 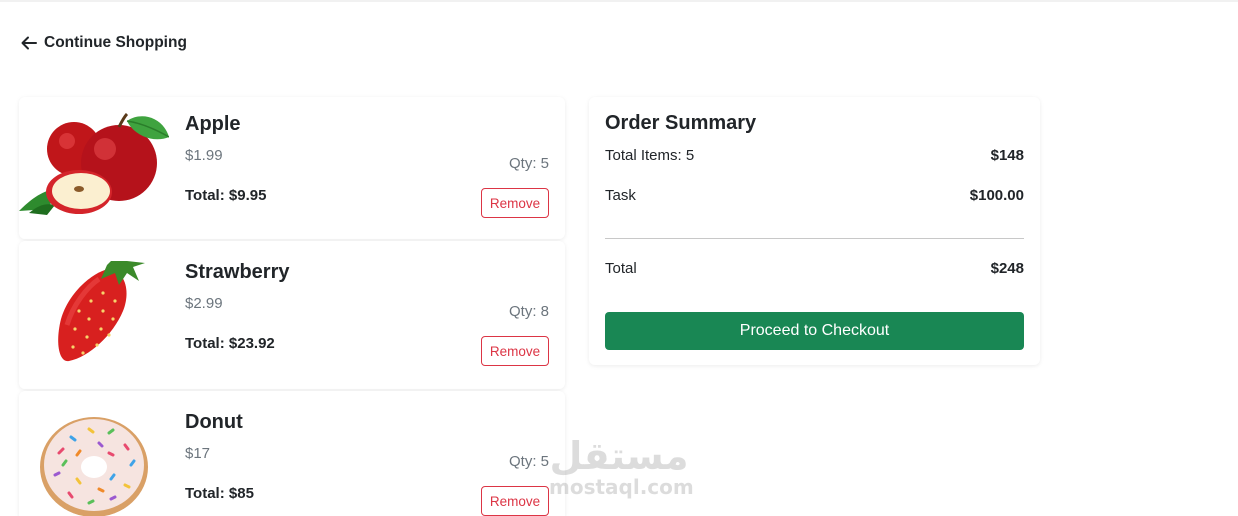 What do you see at coordinates (237, 272) in the screenshot?
I see `item-name: Strawberry` at bounding box center [237, 272].